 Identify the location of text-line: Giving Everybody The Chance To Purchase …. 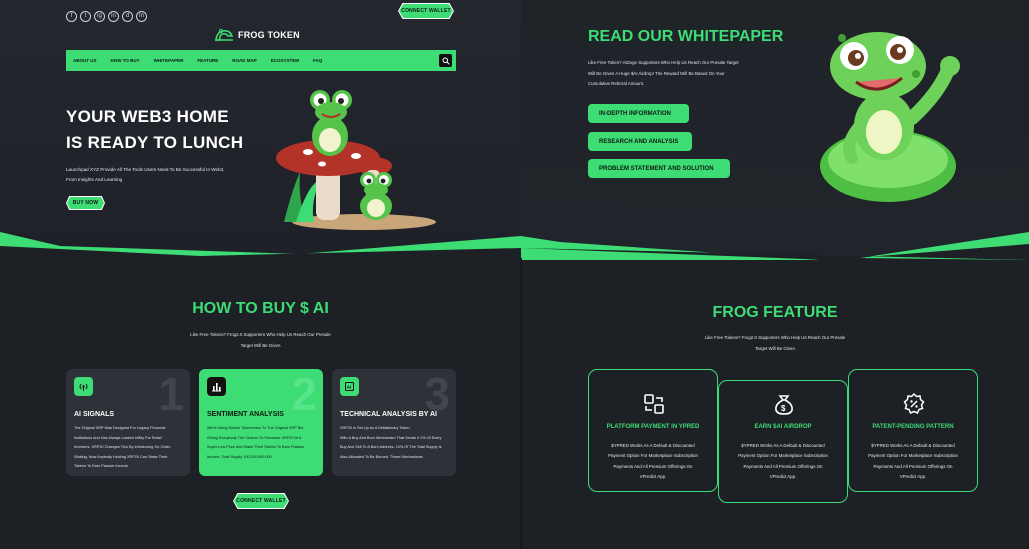
(254, 437).